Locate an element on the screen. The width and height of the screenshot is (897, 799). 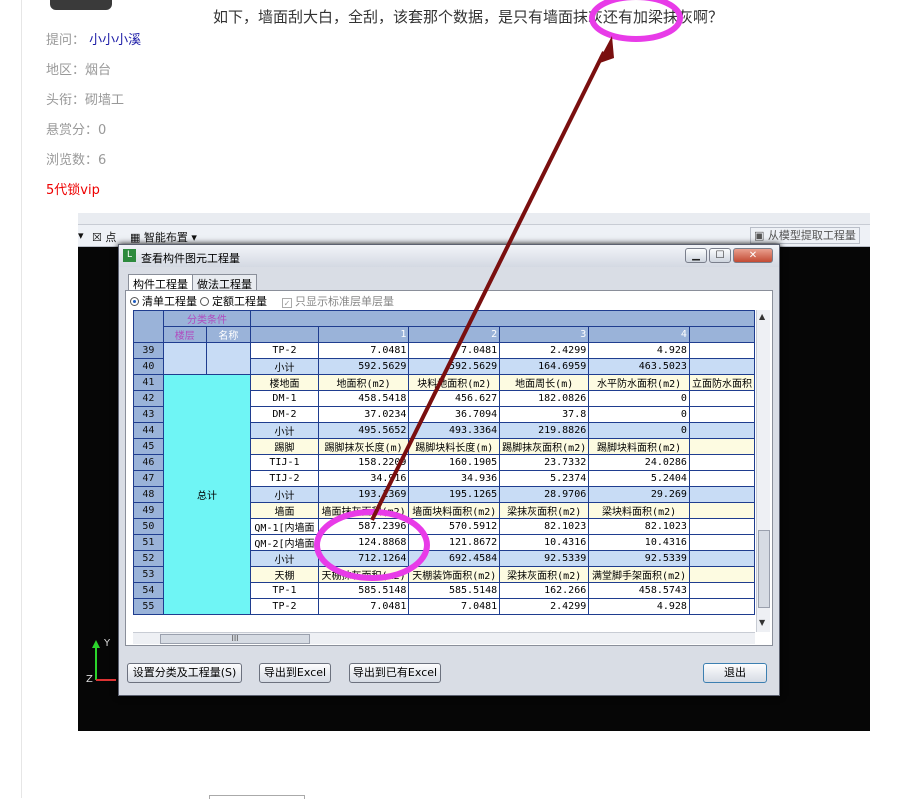
dialog-titlebar: L 查看构件图元工程量 ▁ ☐ ✕ is located at coordinates (449, 256).